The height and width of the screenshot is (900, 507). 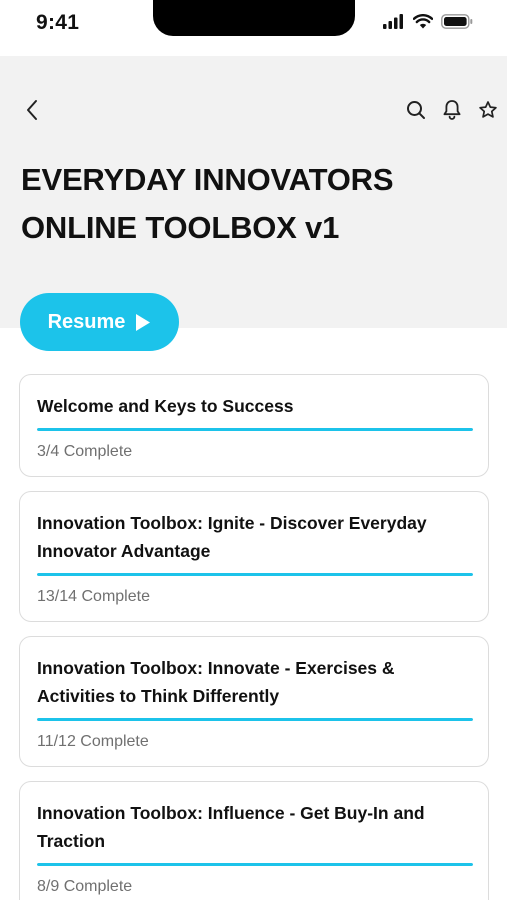 What do you see at coordinates (86, 321) in the screenshot?
I see `resume-button-label: Resume` at bounding box center [86, 321].